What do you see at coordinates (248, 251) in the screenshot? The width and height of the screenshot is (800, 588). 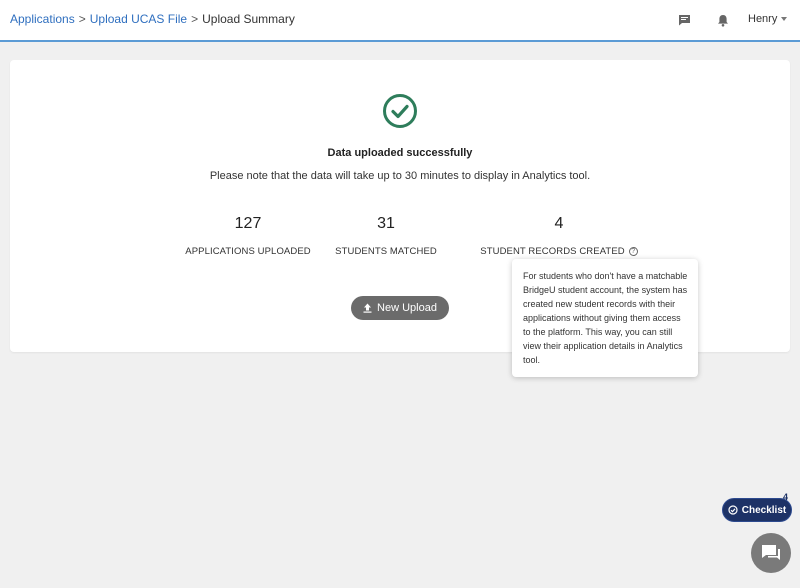 I see `stat-label: APPLICATIONS UPLOADED` at bounding box center [248, 251].